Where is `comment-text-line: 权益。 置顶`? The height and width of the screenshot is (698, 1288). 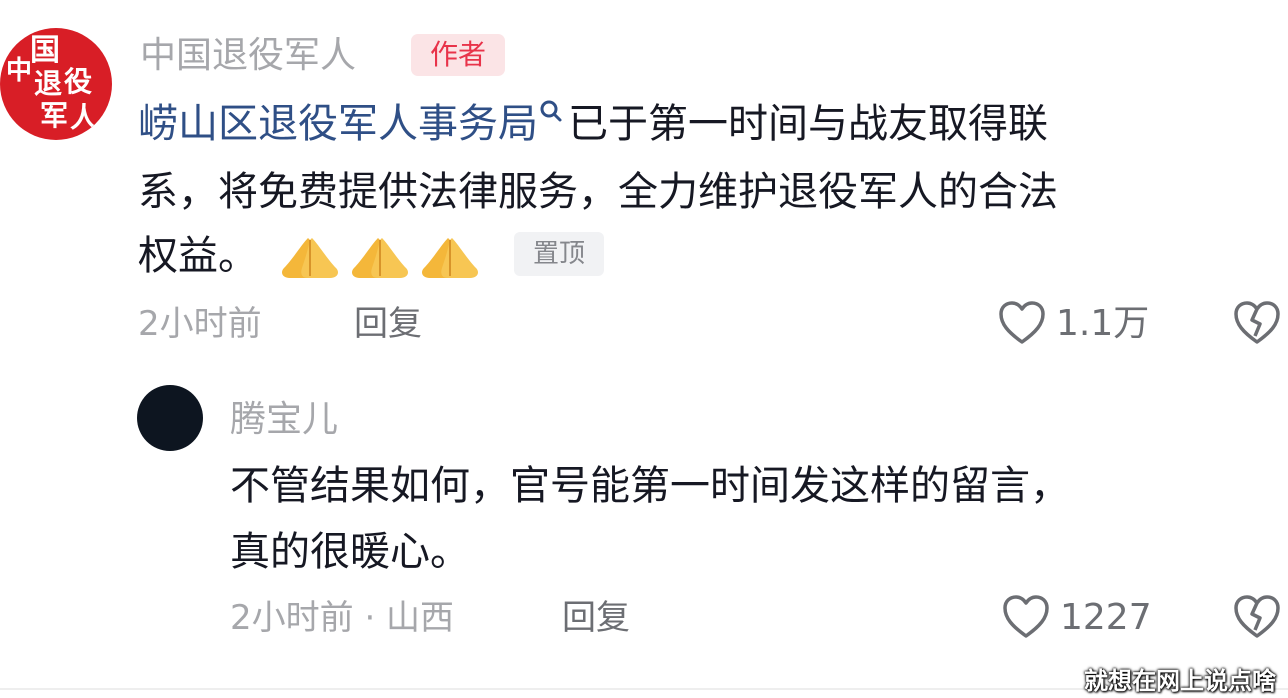 comment-text-line: 权益。 置顶 is located at coordinates (708, 256).